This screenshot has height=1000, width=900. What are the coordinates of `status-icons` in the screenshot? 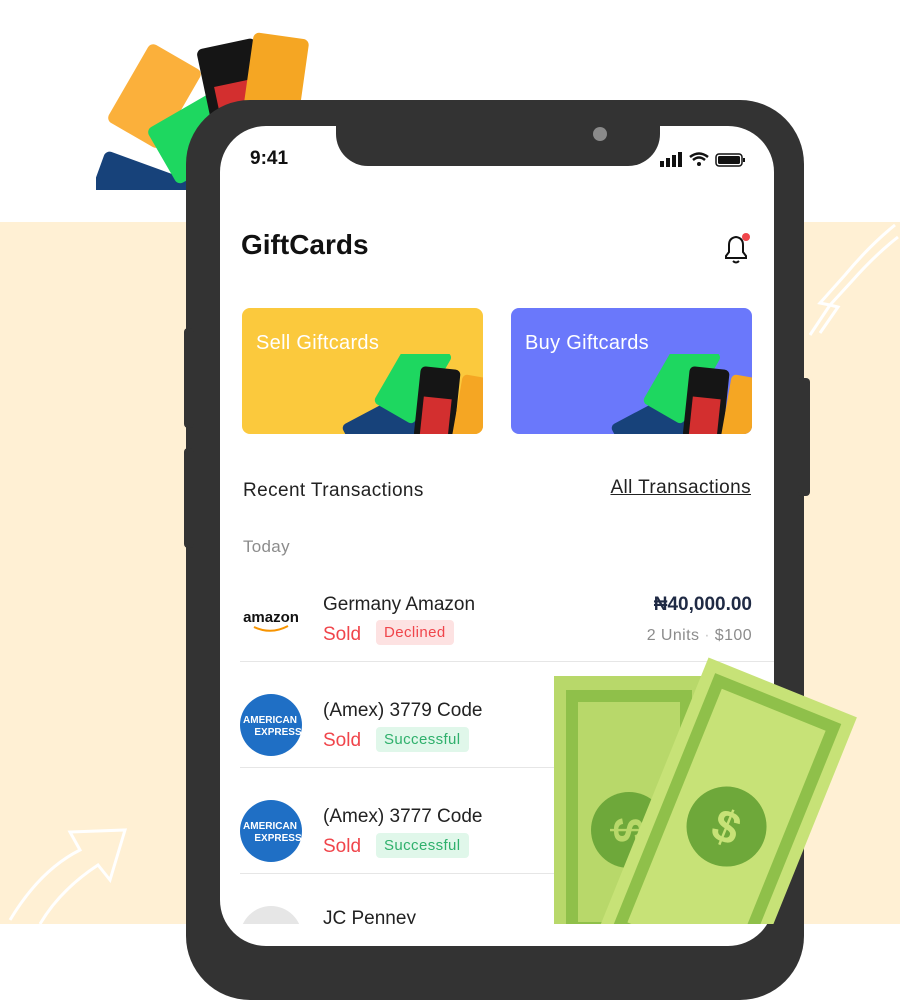 It's located at (702, 159).